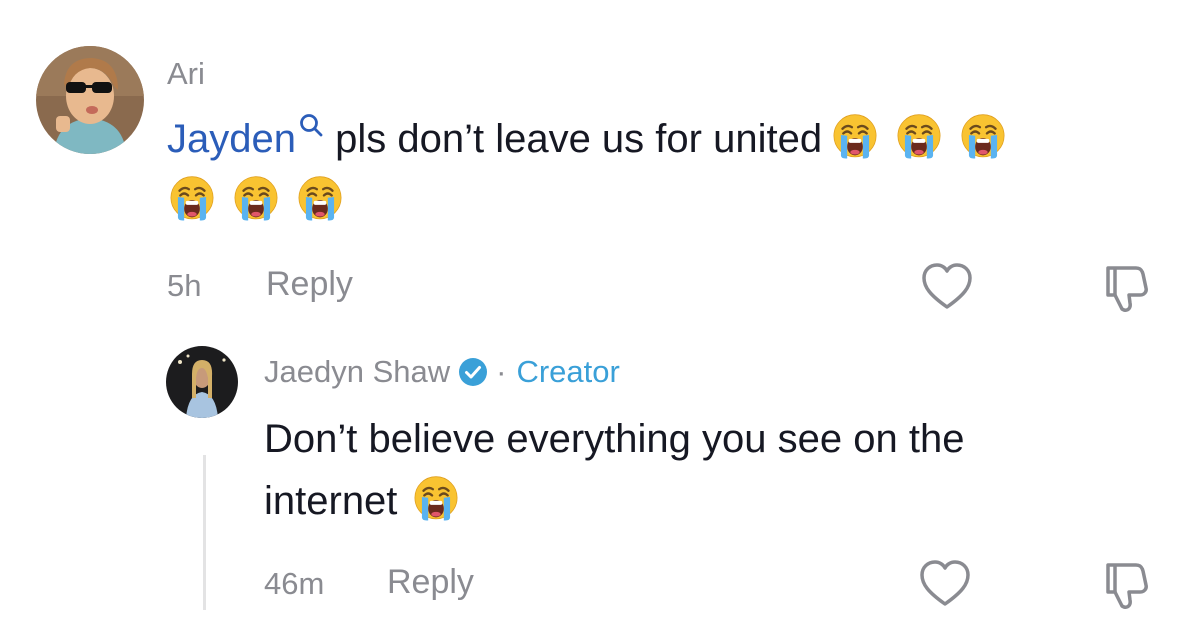  What do you see at coordinates (204, 532) in the screenshot?
I see `thread-line` at bounding box center [204, 532].